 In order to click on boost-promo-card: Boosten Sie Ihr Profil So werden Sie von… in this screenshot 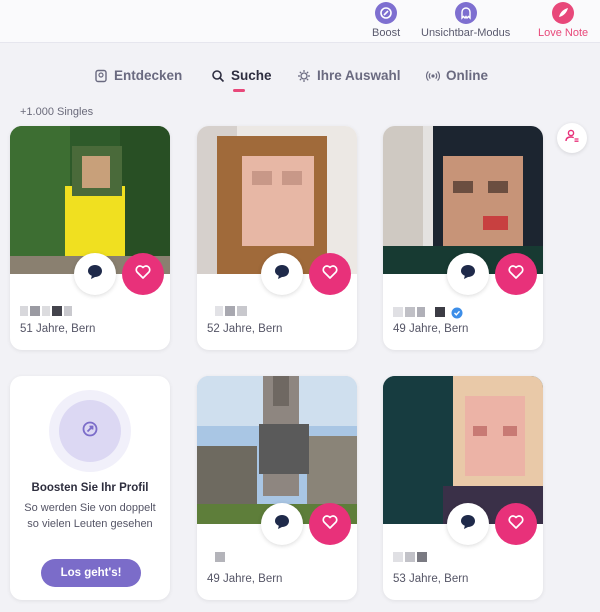, I will do `click(90, 488)`.